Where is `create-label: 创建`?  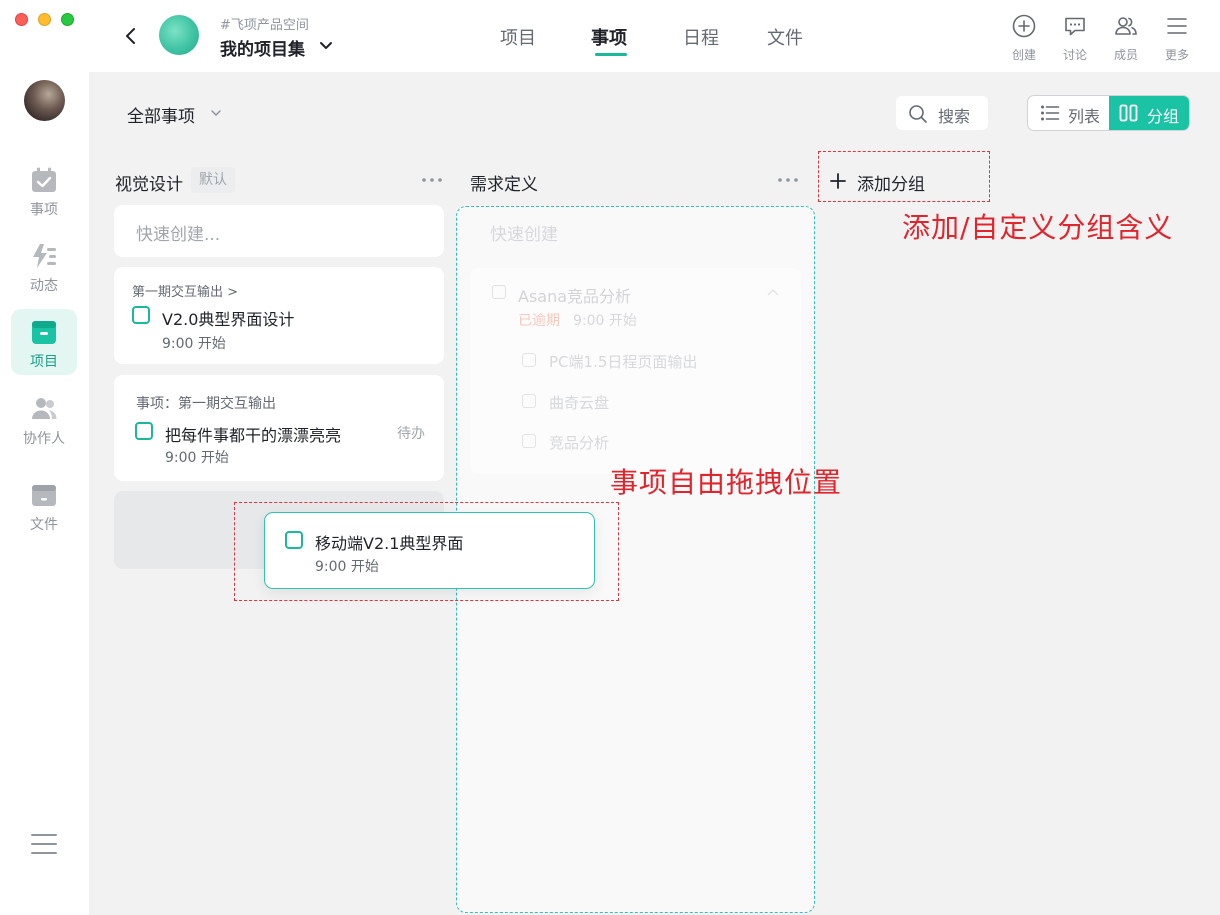
create-label: 创建 is located at coordinates (1023, 55).